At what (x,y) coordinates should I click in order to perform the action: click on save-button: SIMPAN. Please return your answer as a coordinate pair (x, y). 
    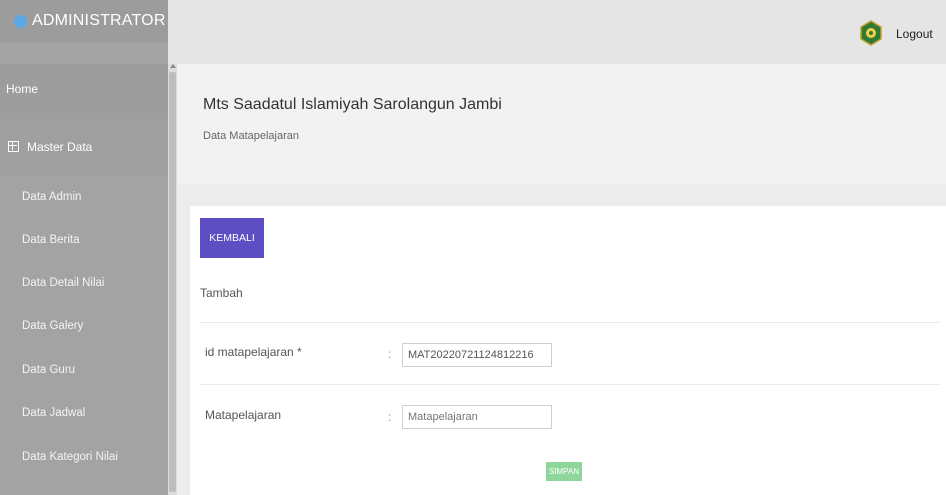
    Looking at the image, I should click on (564, 471).